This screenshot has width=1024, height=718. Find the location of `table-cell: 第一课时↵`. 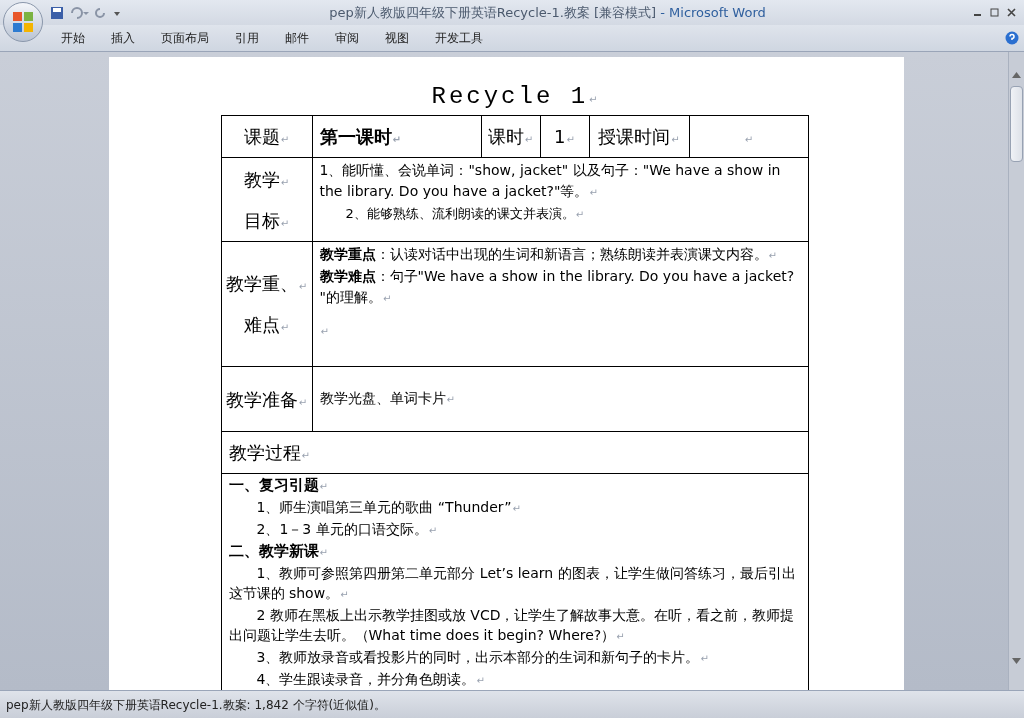

table-cell: 第一课时↵ is located at coordinates (396, 136).